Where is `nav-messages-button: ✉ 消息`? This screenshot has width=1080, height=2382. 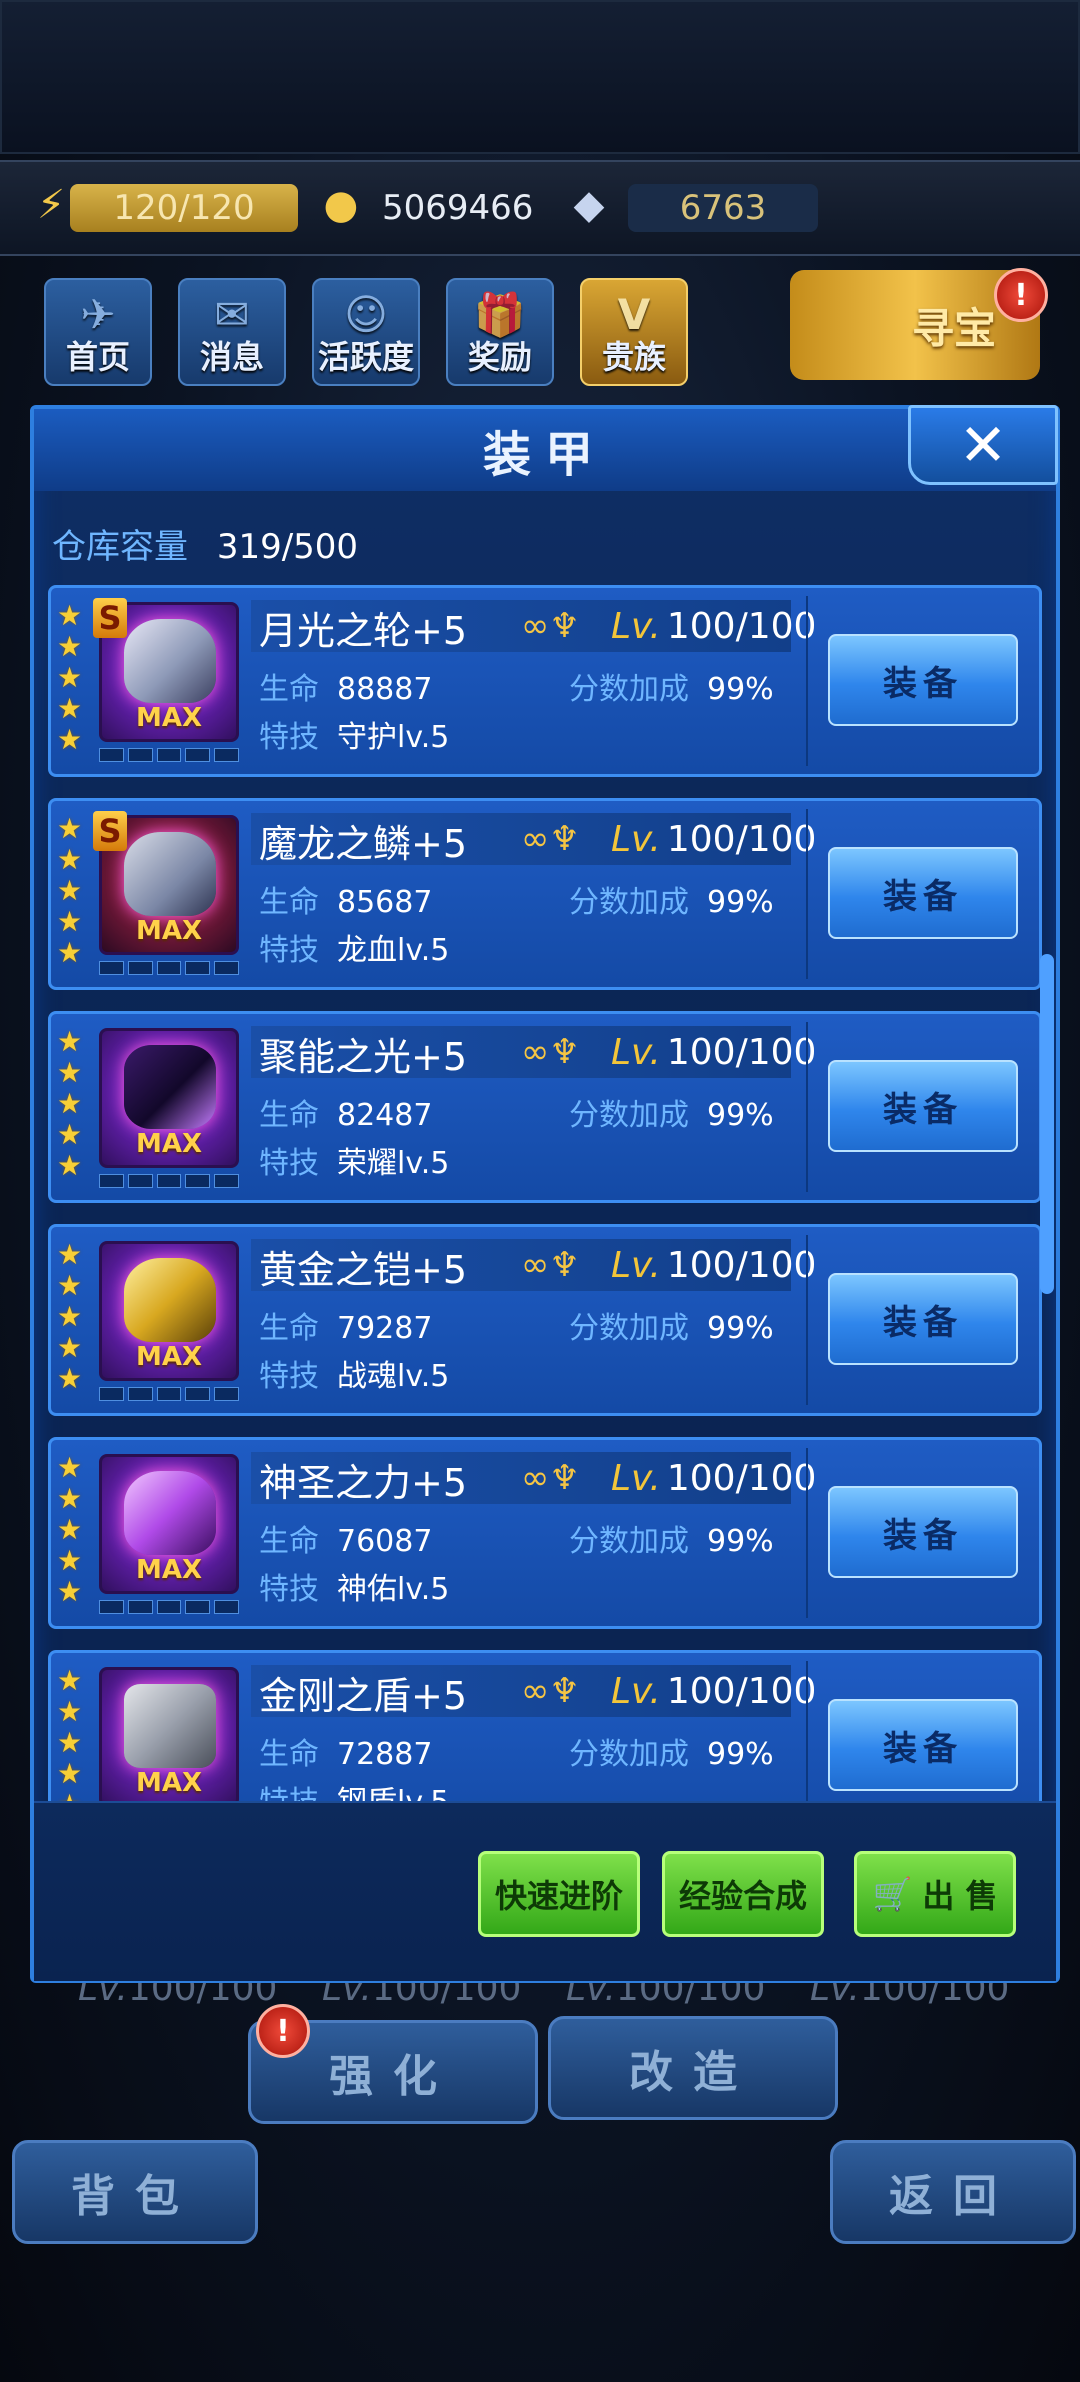
nav-messages-button: ✉ 消息 is located at coordinates (232, 332).